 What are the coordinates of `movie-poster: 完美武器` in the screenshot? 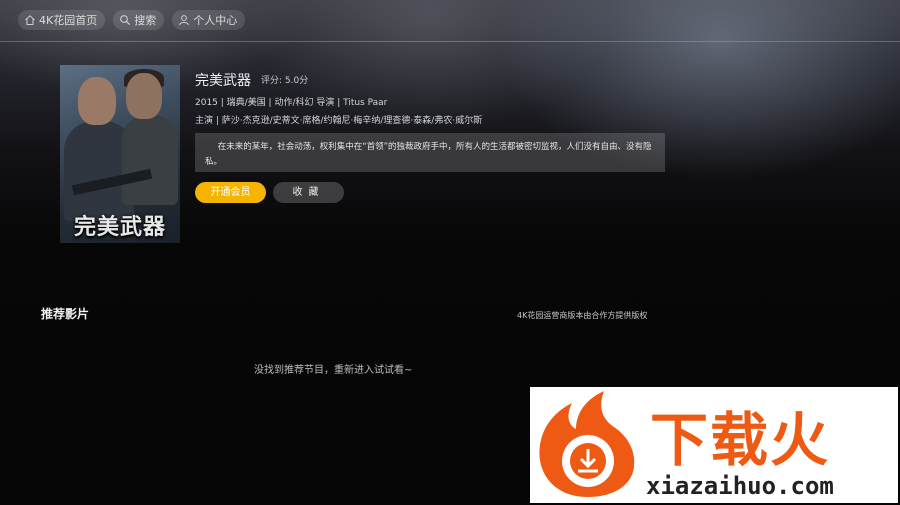 It's located at (120, 154).